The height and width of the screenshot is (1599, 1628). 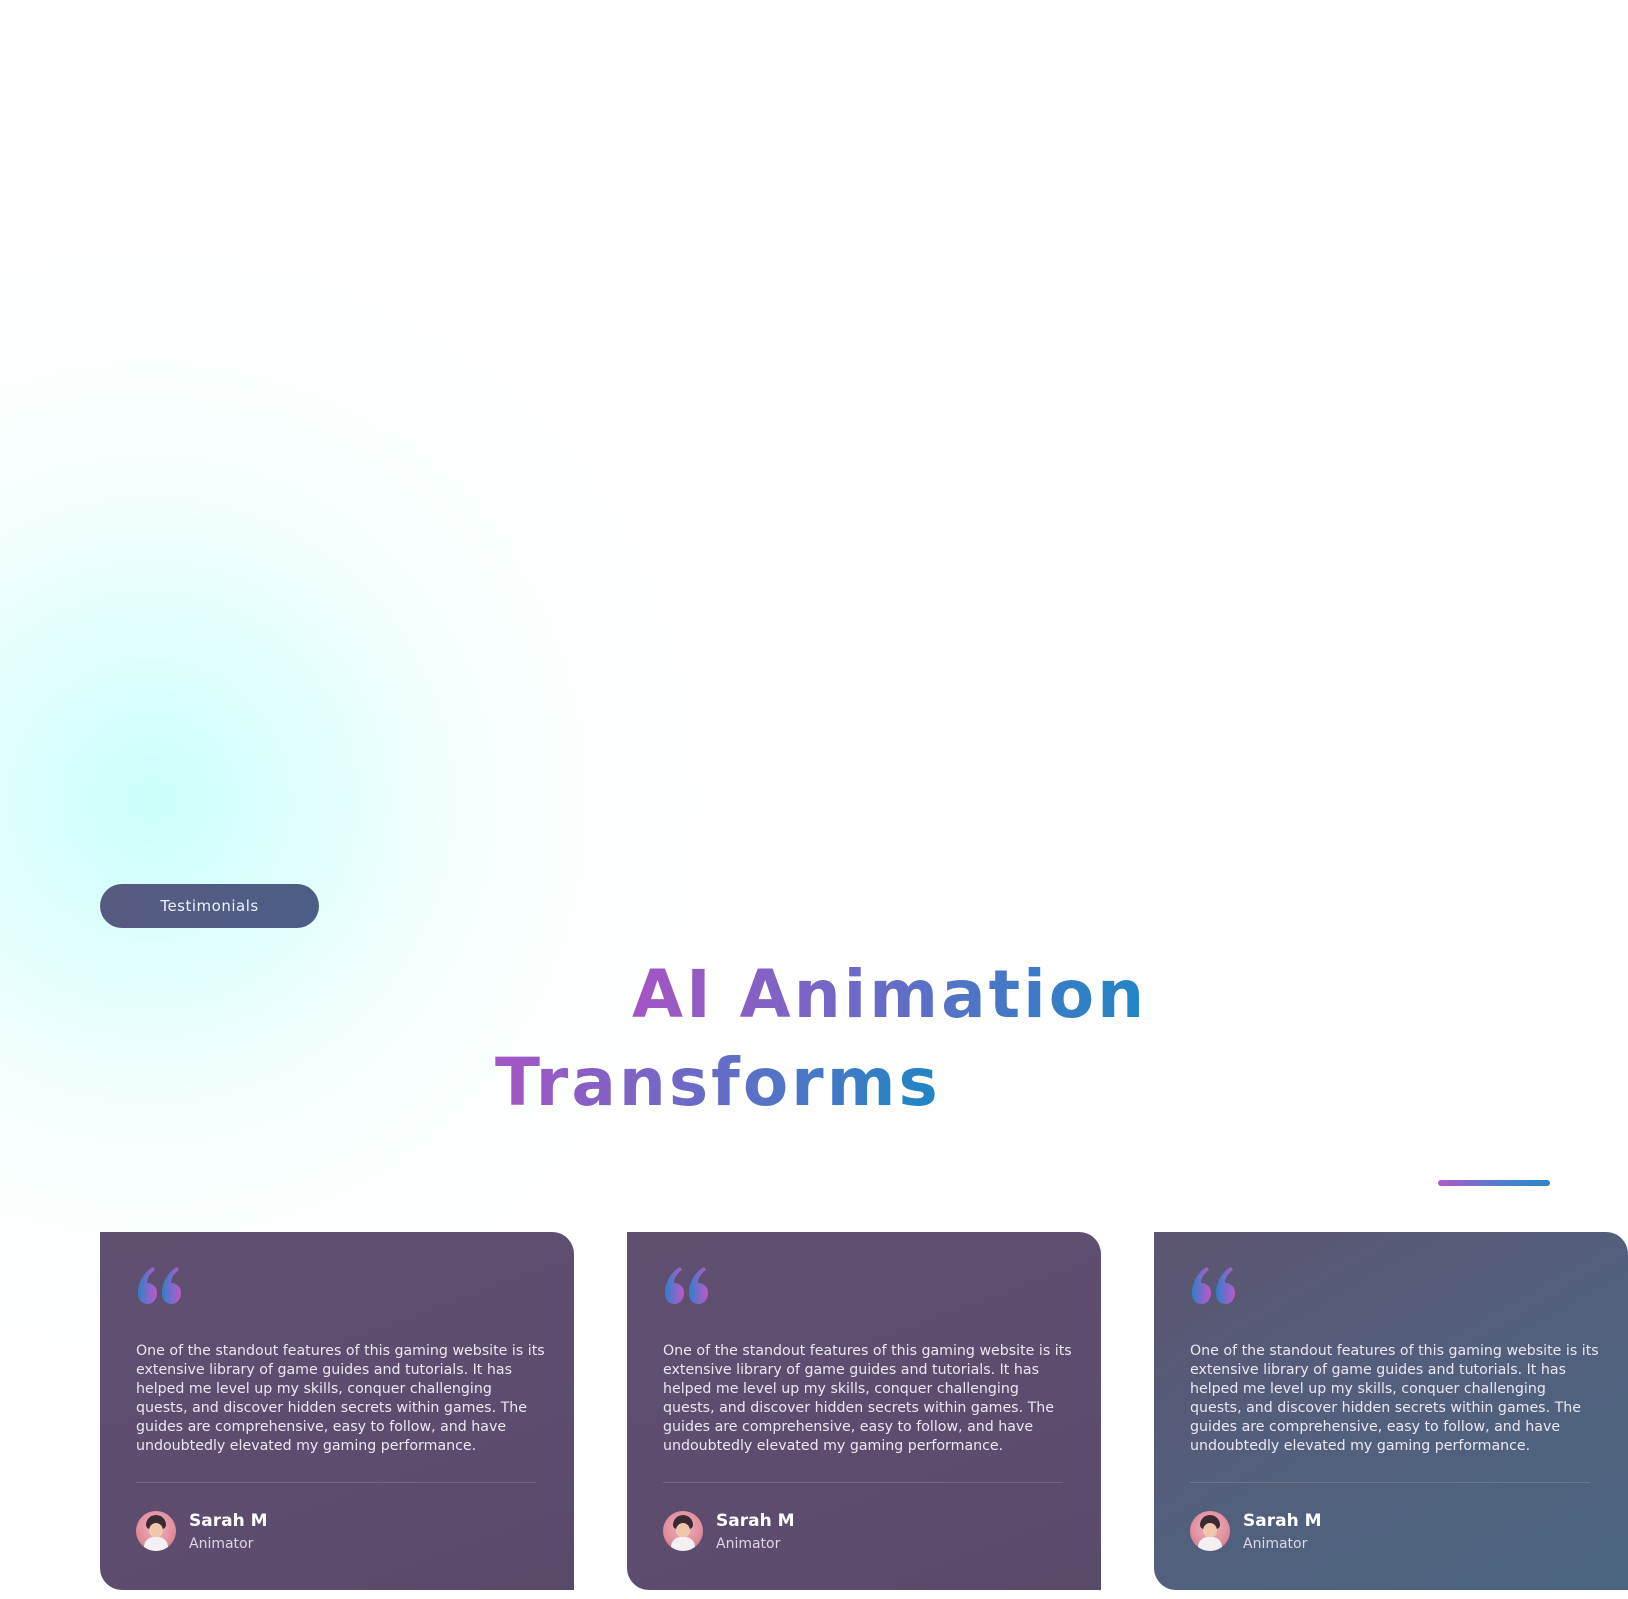 What do you see at coordinates (718, 1082) in the screenshot?
I see `heading-text-2: Transforms` at bounding box center [718, 1082].